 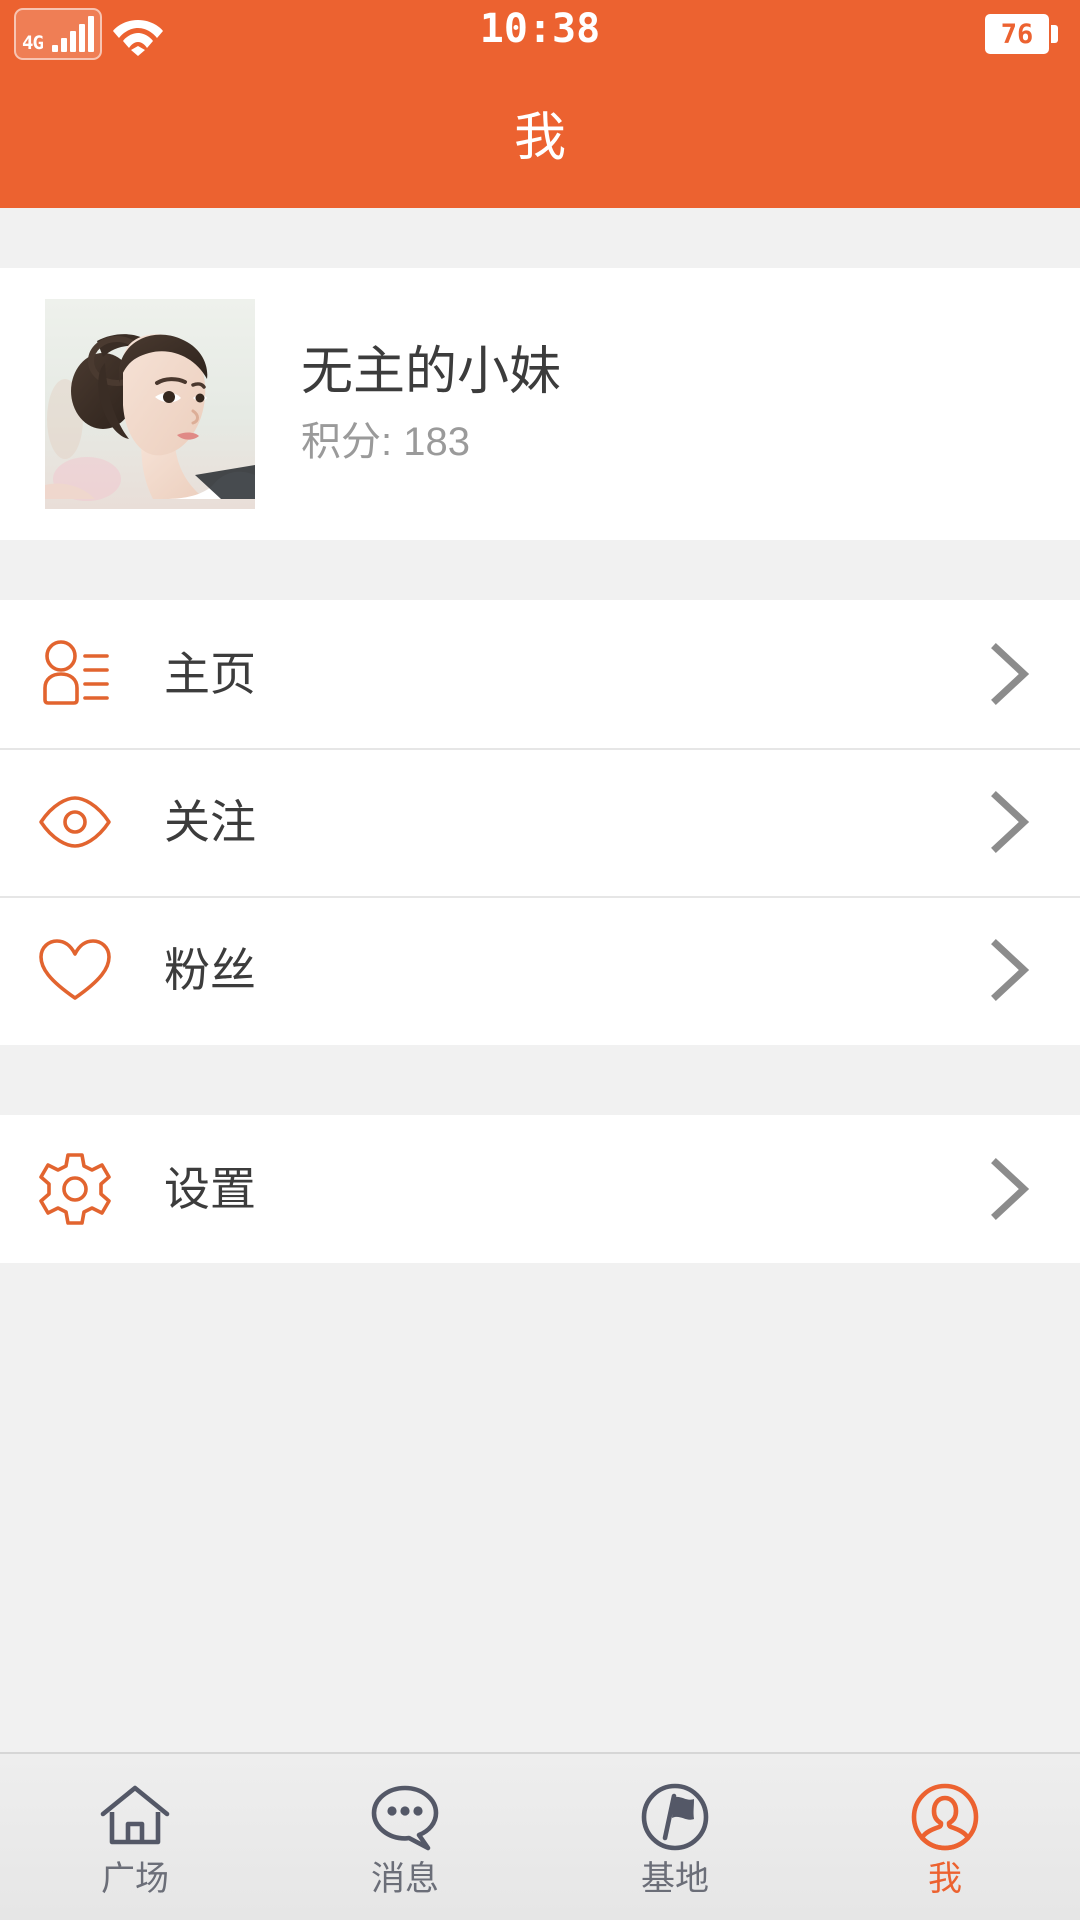 I want to click on menu-item-label: 设置, so click(x=210, y=1189).